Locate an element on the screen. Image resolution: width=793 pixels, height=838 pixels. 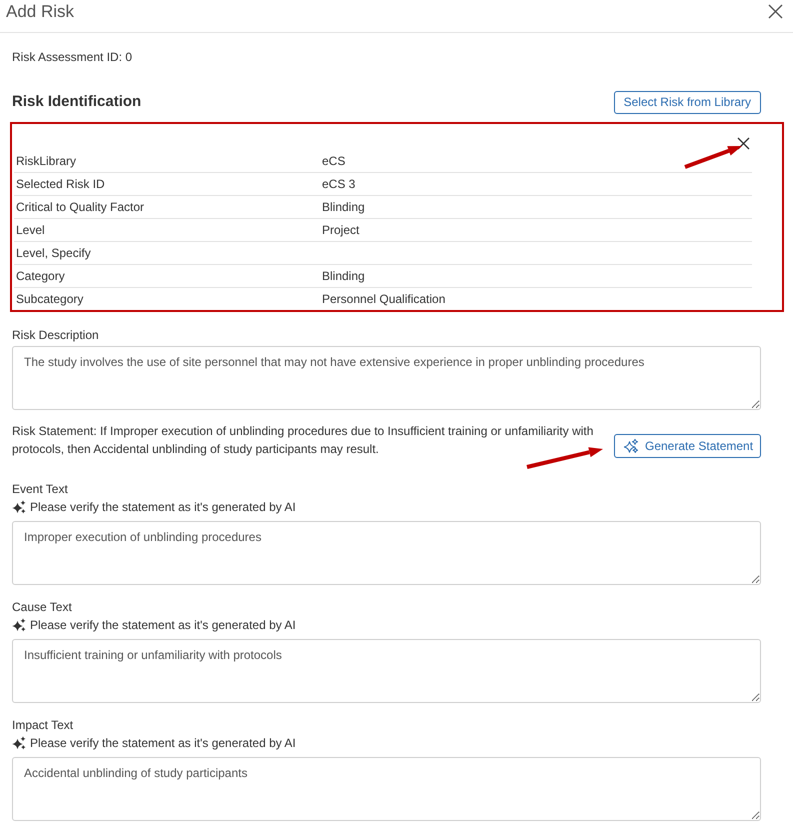
field-value: eCS is located at coordinates (333, 161).